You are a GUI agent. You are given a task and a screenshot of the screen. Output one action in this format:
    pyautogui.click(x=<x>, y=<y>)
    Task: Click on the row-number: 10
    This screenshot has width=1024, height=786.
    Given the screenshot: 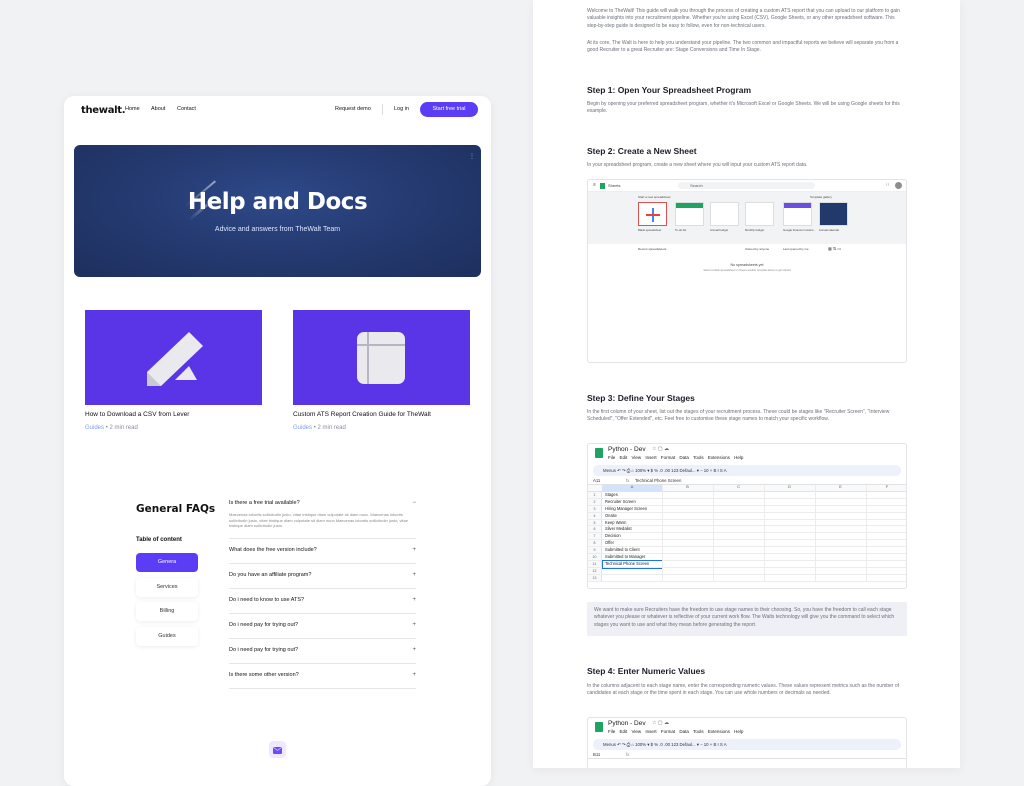 What is the action you would take?
    pyautogui.click(x=595, y=557)
    